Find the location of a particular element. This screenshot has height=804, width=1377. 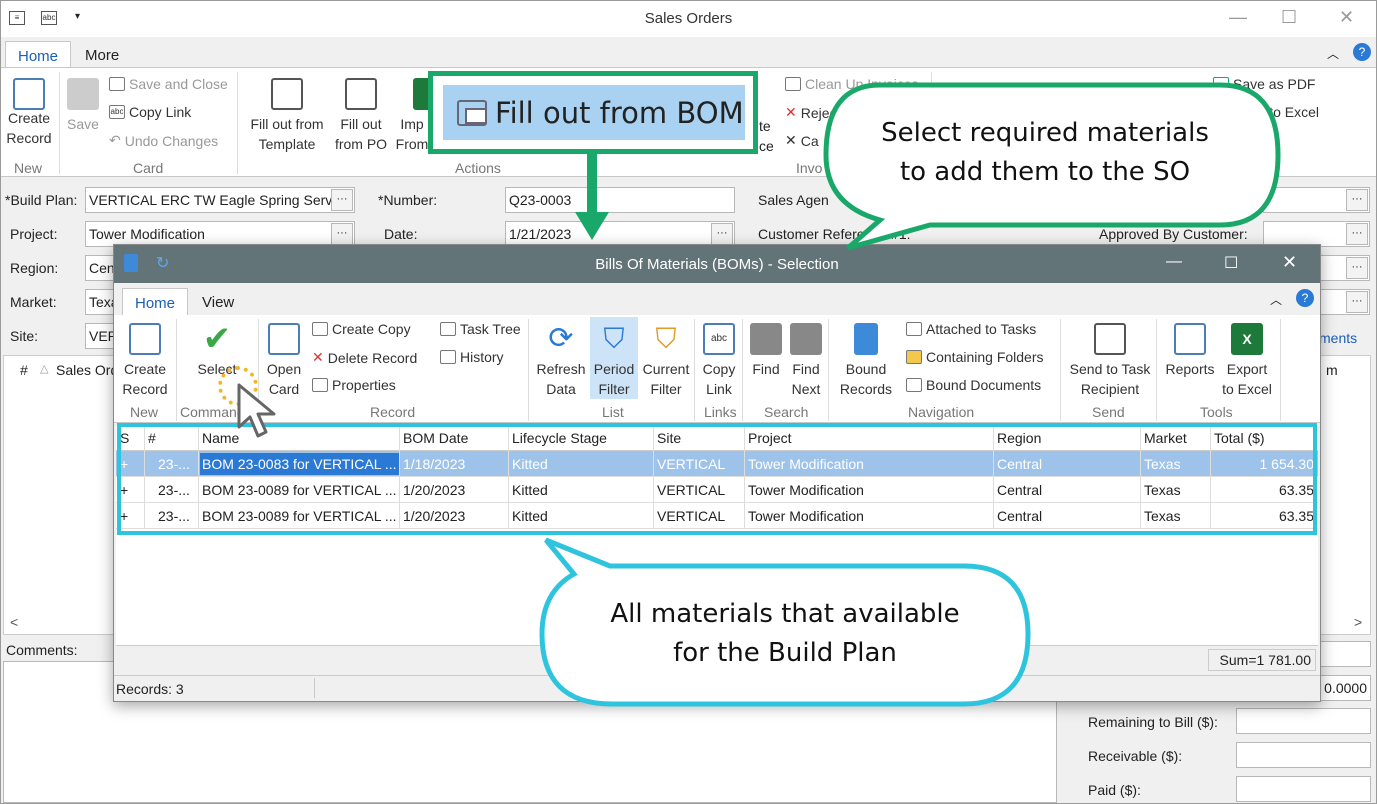

current-filter-button: ⛉ Current Filter is located at coordinates (666, 361).